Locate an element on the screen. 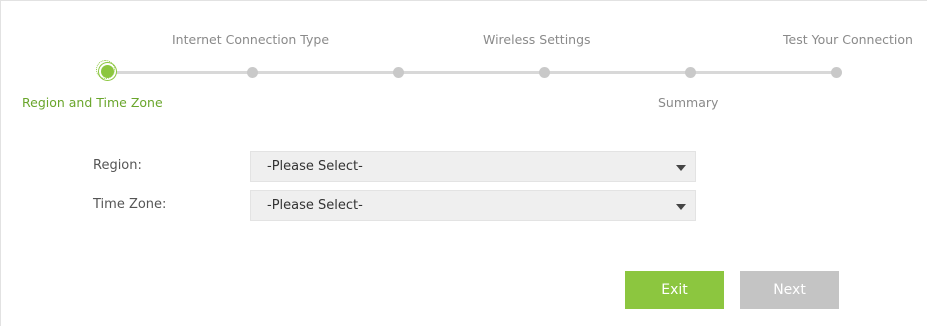 This screenshot has height=326, width=927. region-select: -Please Select- is located at coordinates (473, 166).